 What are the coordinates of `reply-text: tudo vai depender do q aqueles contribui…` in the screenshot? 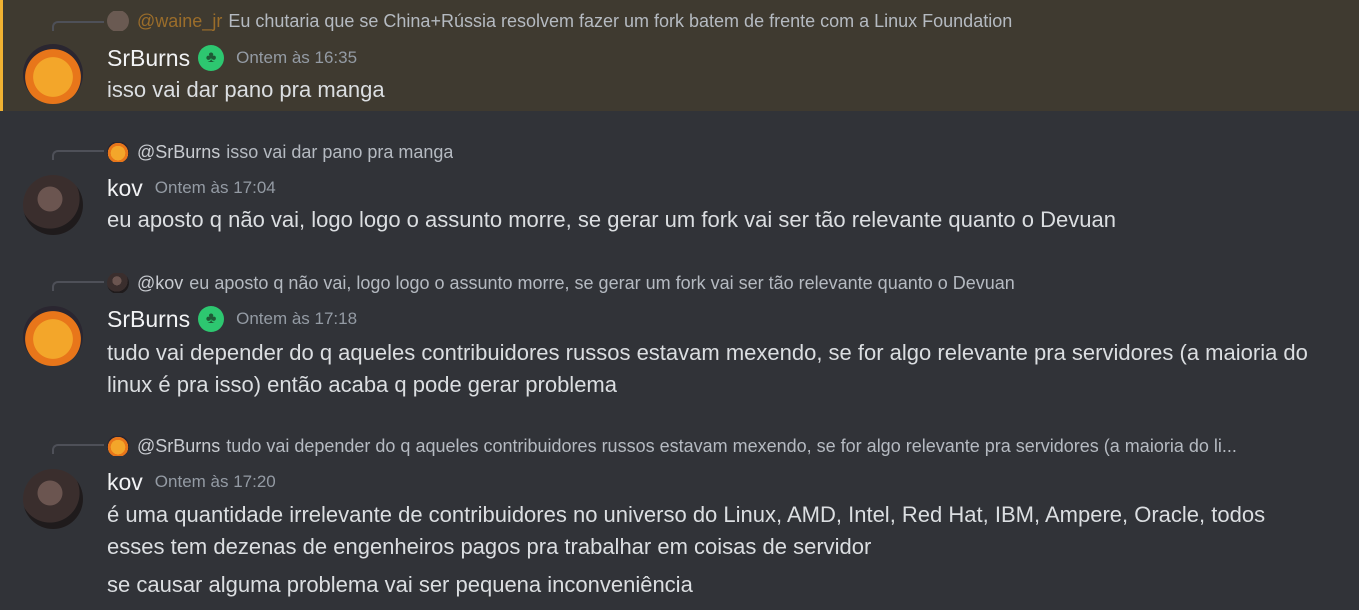 It's located at (731, 446).